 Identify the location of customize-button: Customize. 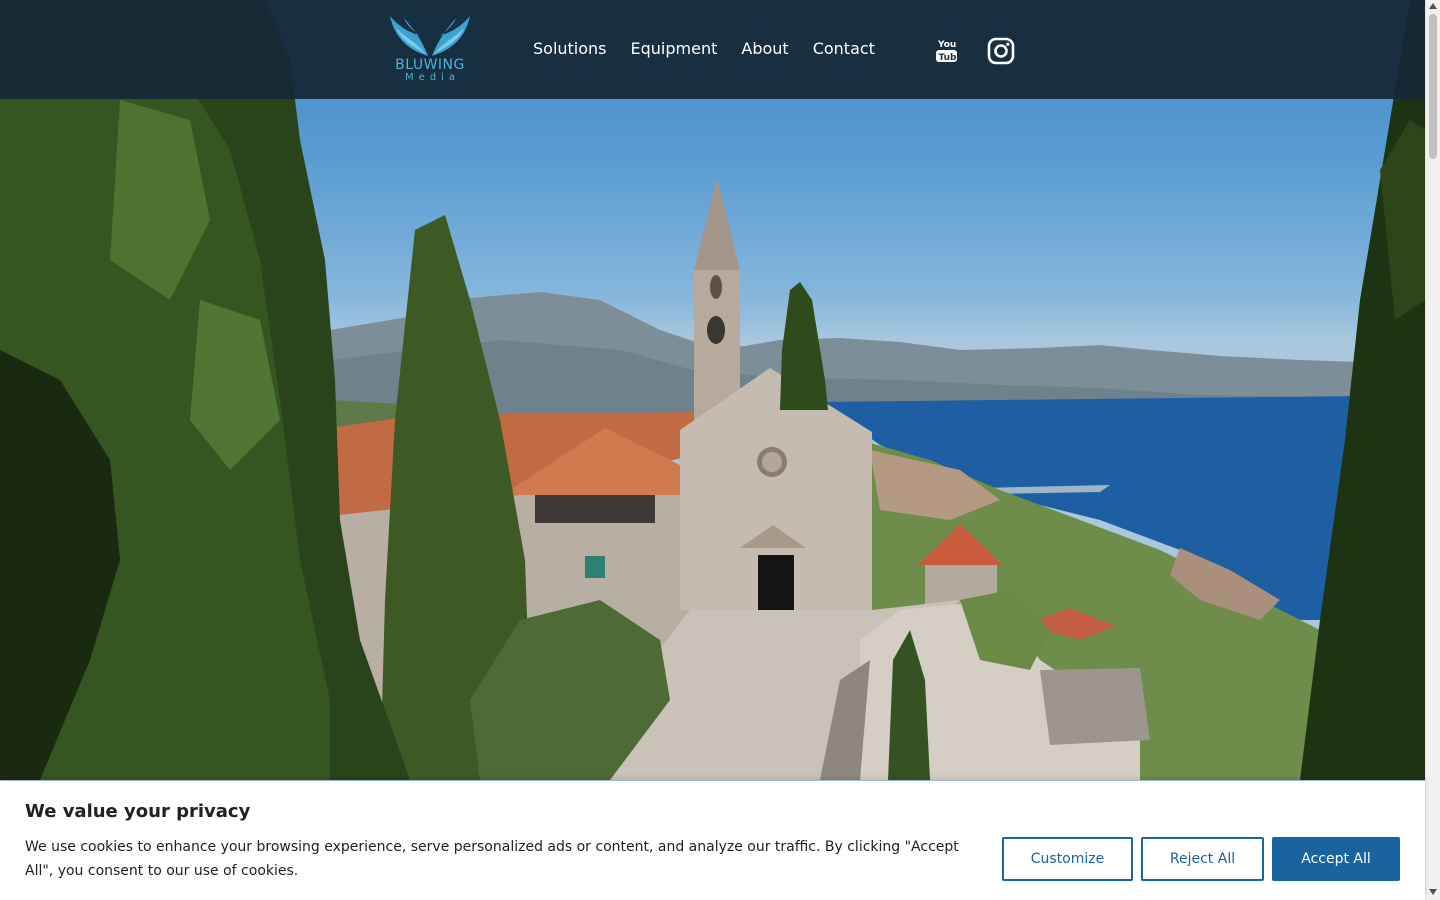
(1067, 859).